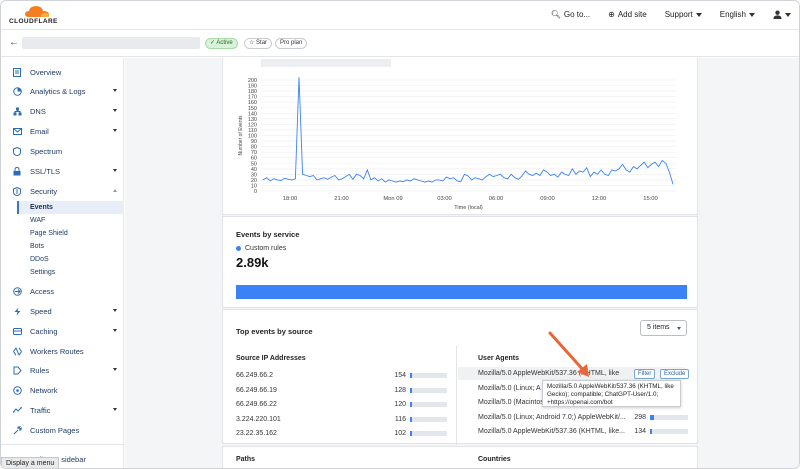  I want to click on service-legend: Custom rules, so click(261, 248).